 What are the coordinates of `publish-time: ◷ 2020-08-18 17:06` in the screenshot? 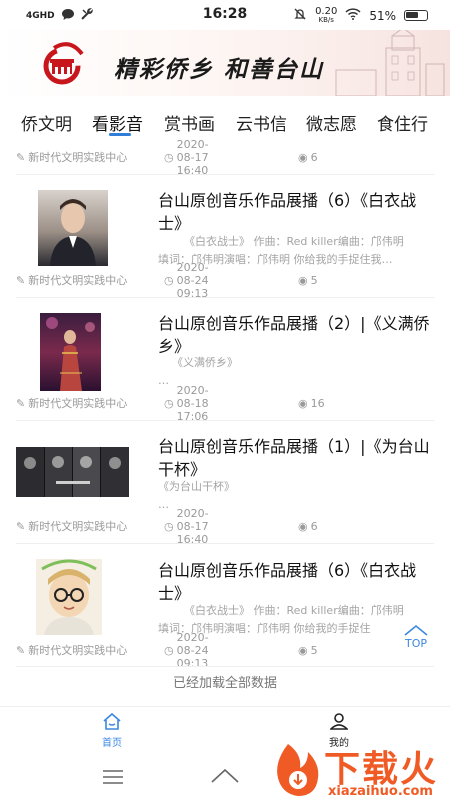 It's located at (186, 403).